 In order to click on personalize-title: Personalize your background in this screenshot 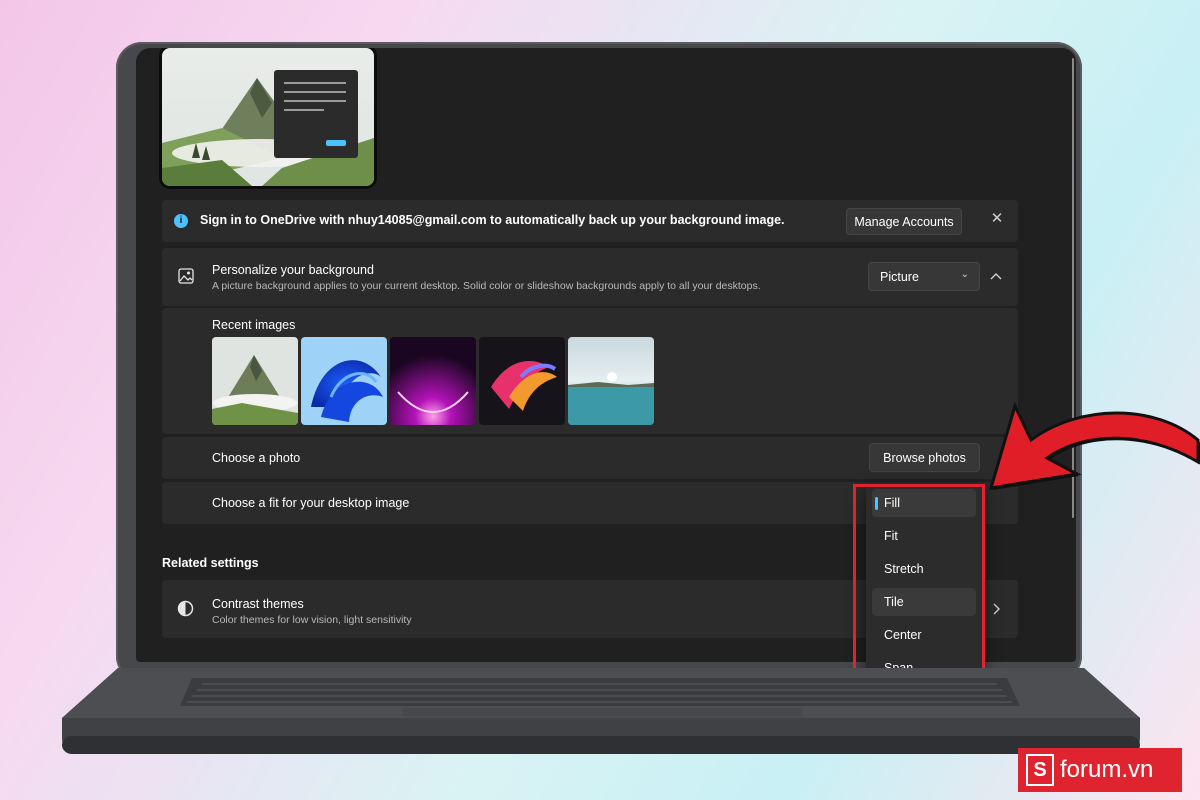, I will do `click(293, 270)`.